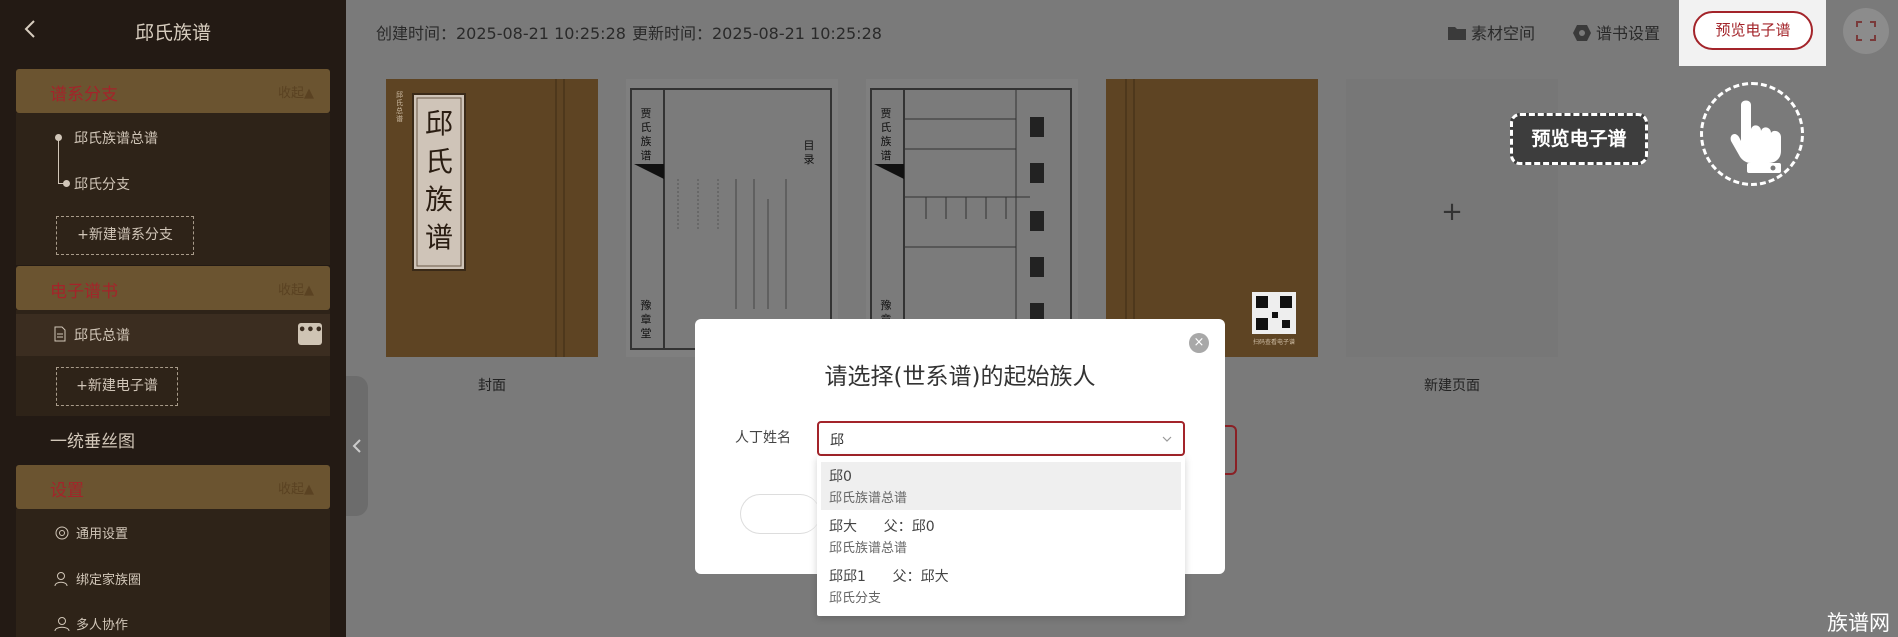  I want to click on chevron-left-icon, so click(356, 446).